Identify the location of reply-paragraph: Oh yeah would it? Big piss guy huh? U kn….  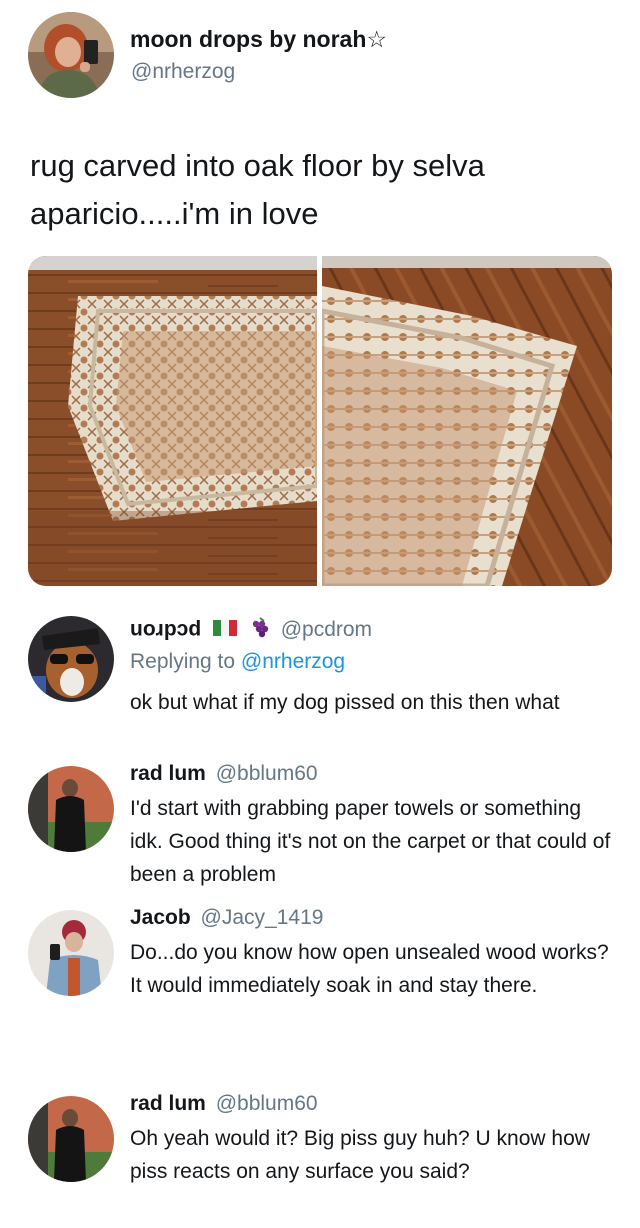
(360, 1155).